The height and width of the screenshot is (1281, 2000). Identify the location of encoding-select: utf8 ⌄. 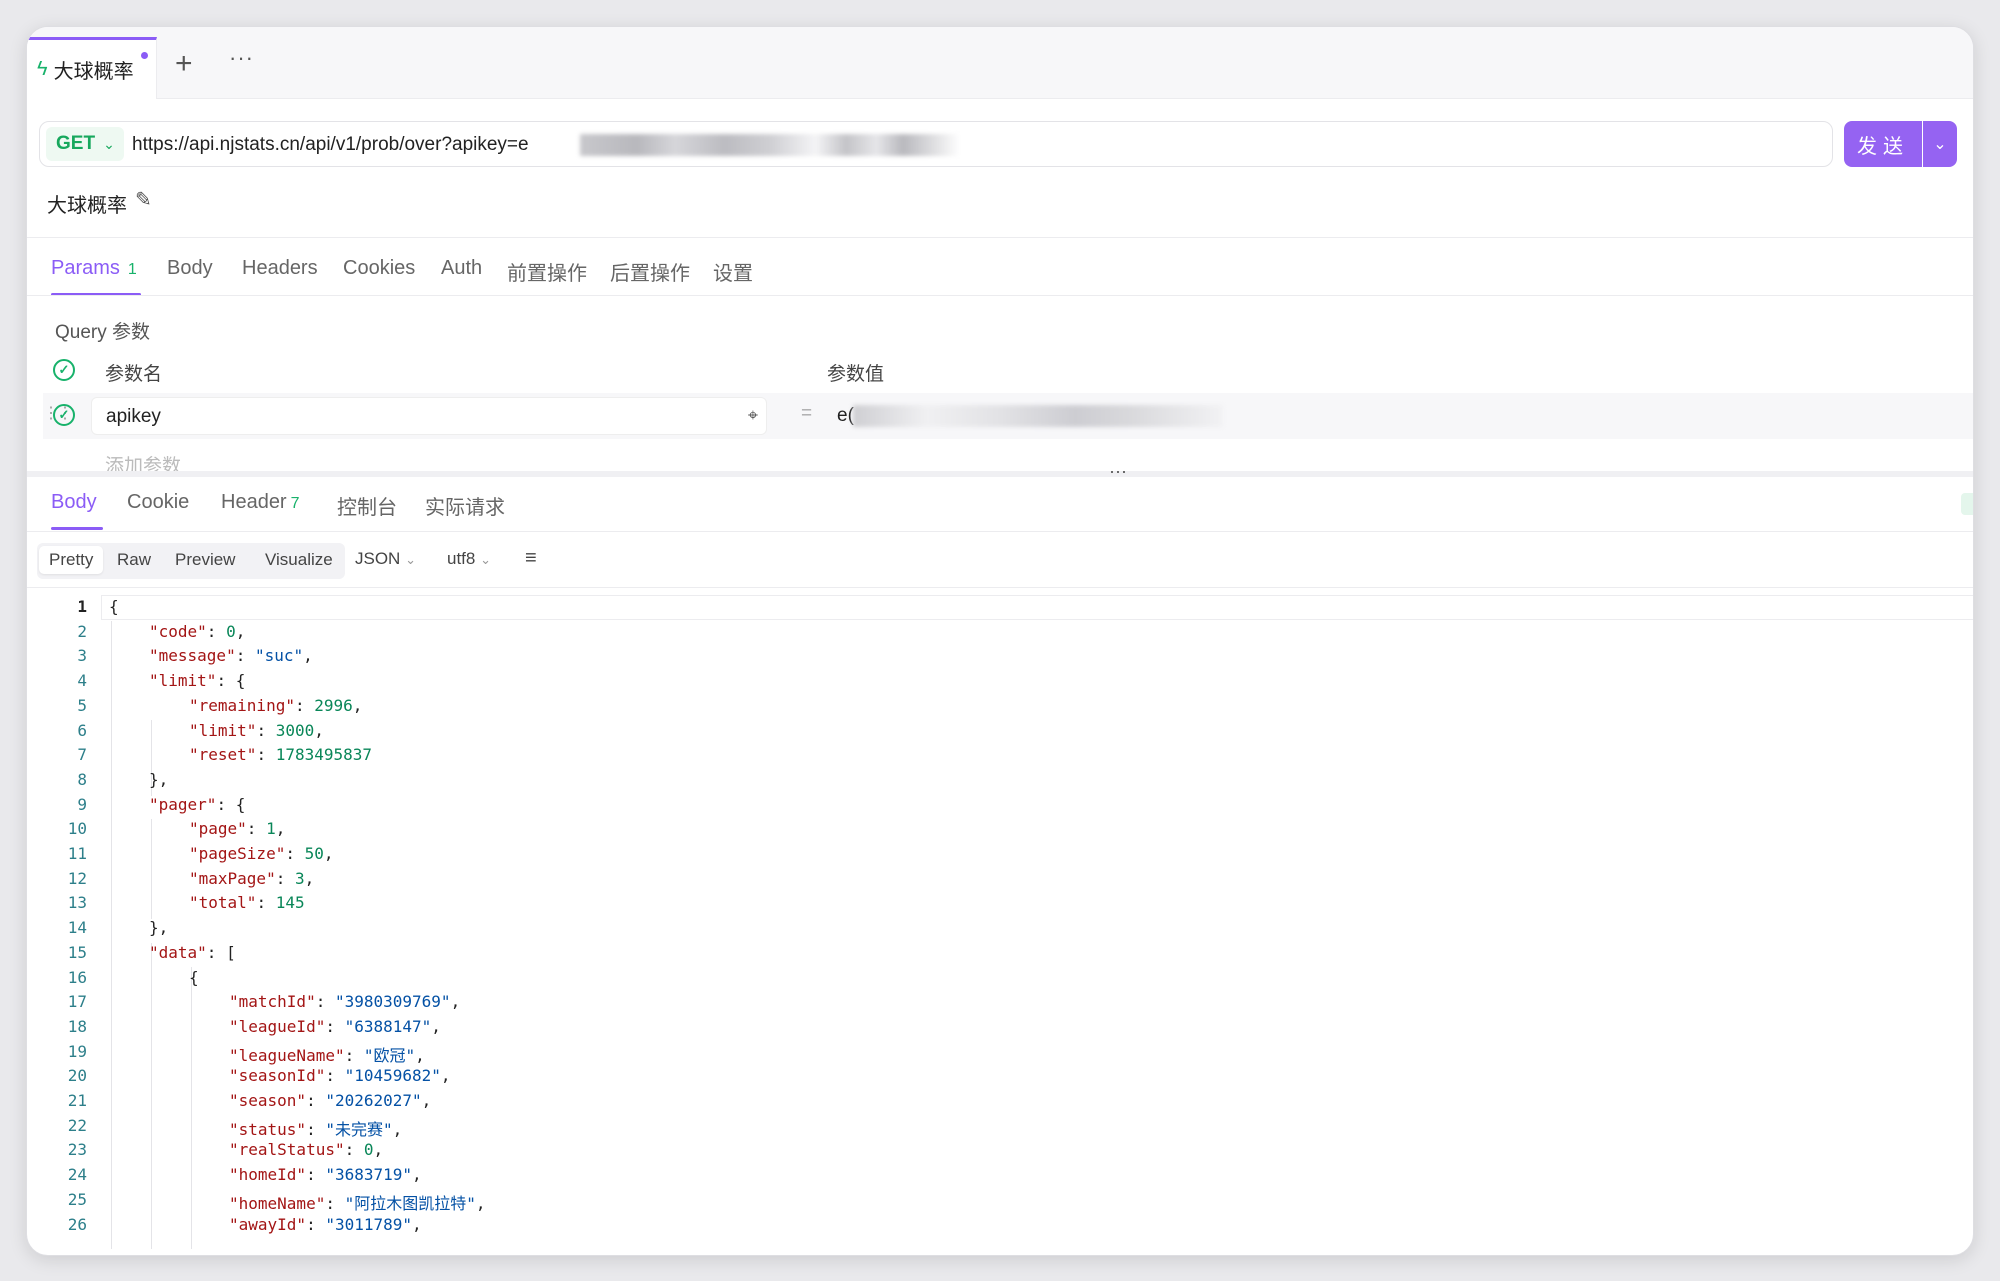
(469, 559).